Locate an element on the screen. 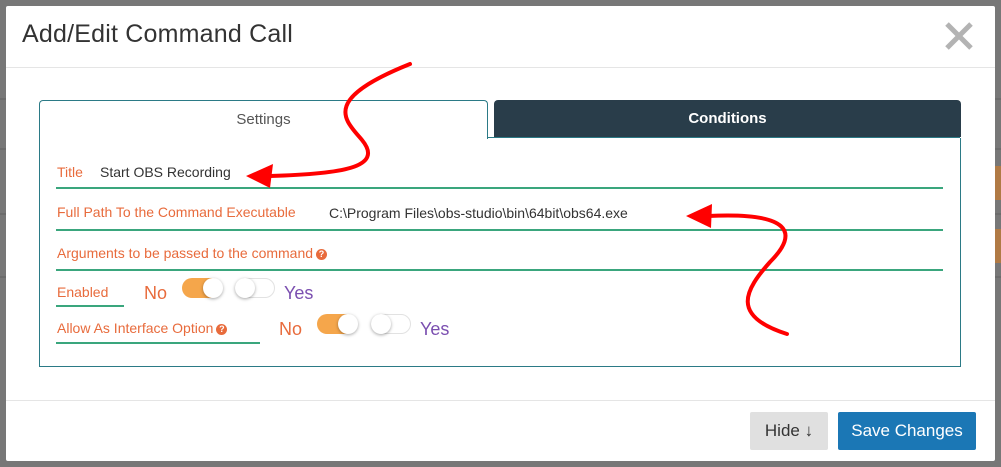  arguments-label: Arguments to be passed to the command? is located at coordinates (192, 253).